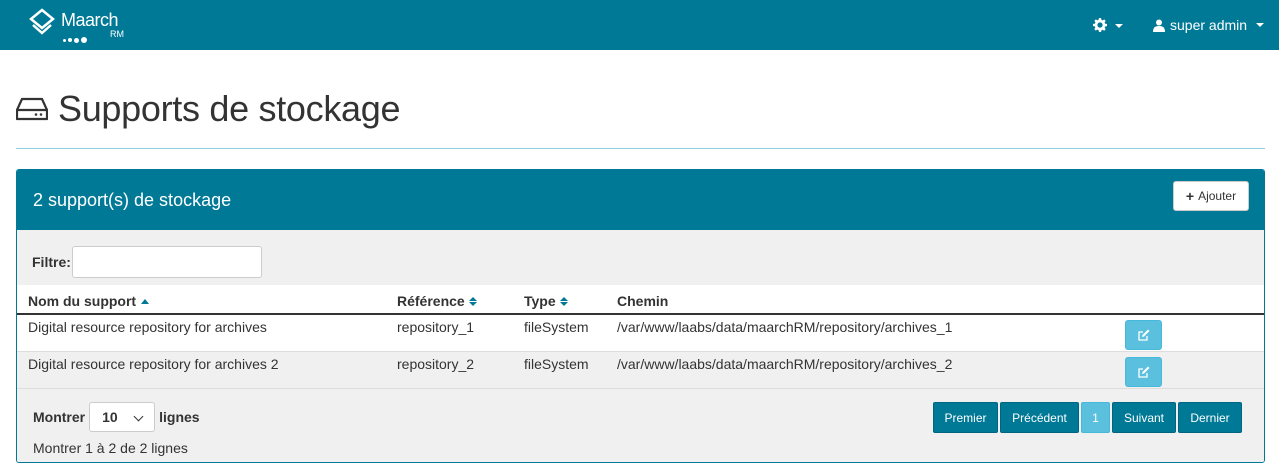  I want to click on column-header-label: Chemin, so click(643, 301).